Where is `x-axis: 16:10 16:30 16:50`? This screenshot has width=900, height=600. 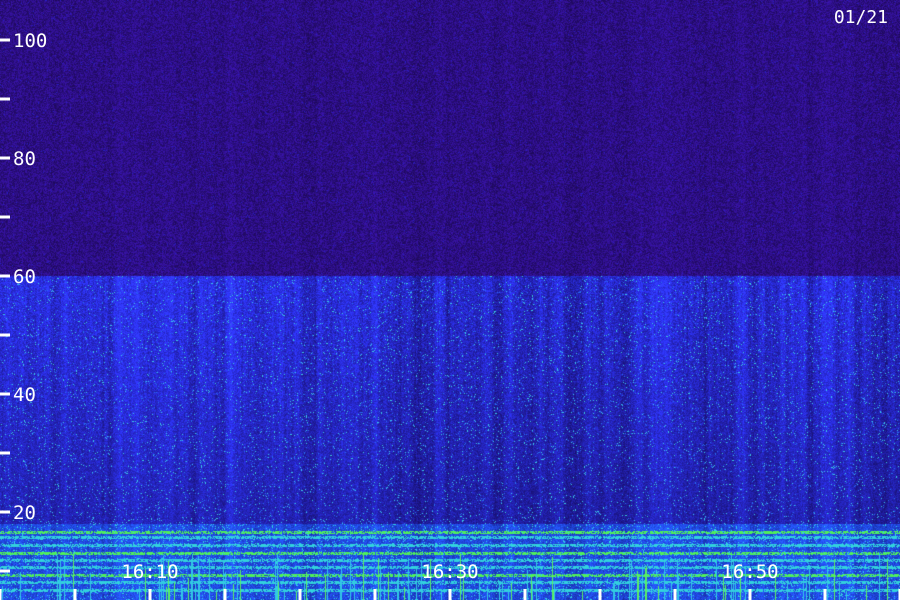
x-axis: 16:10 16:30 16:50 is located at coordinates (450, 580).